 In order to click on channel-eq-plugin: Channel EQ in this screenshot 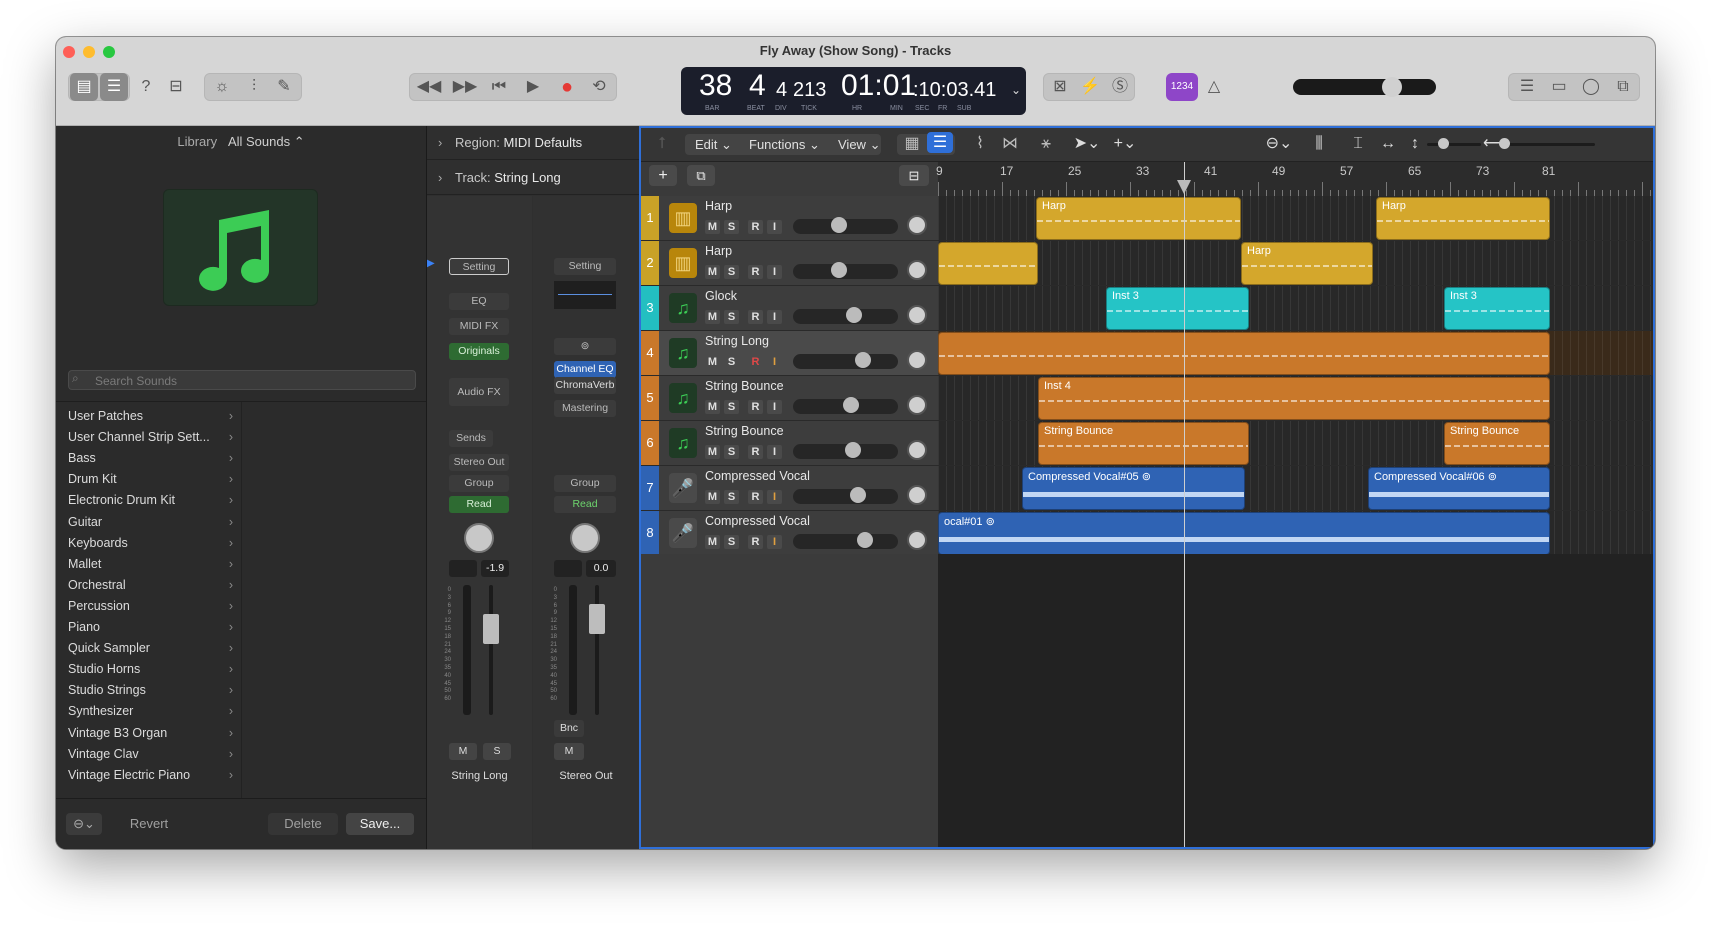, I will do `click(585, 369)`.